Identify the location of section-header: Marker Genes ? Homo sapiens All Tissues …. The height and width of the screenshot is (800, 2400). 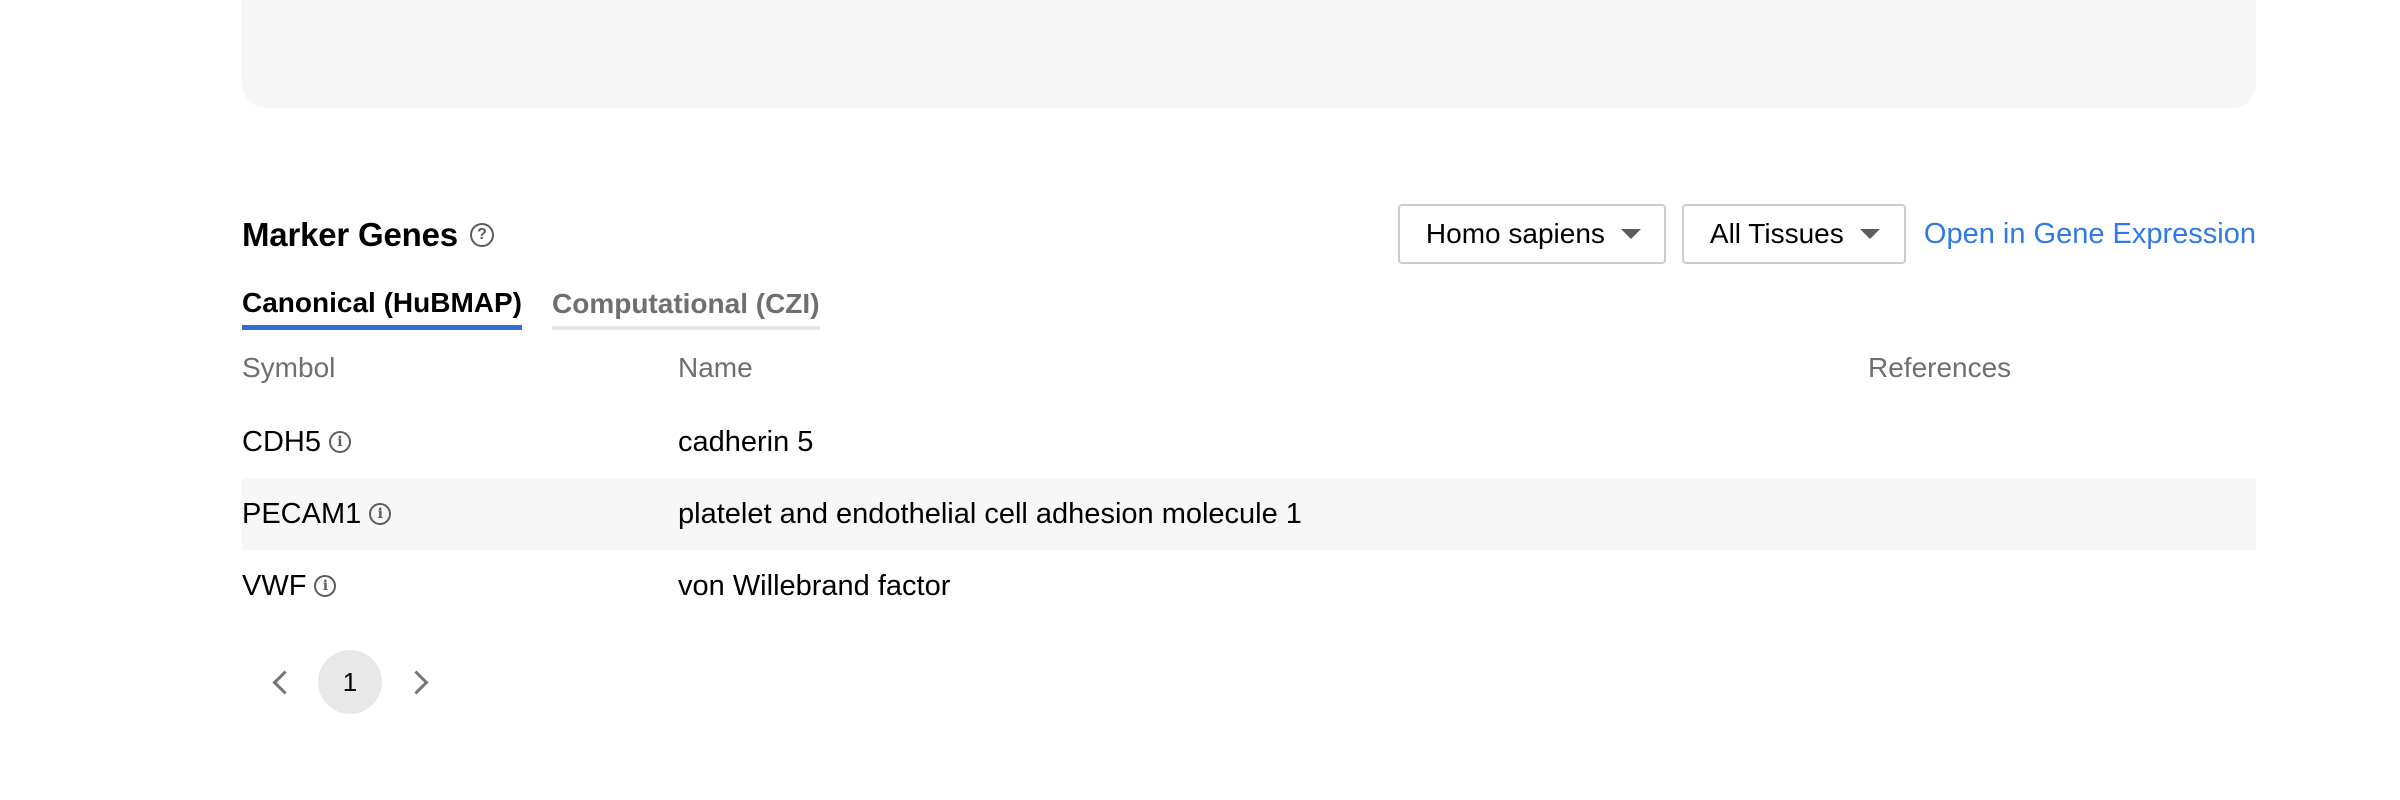
(1249, 236).